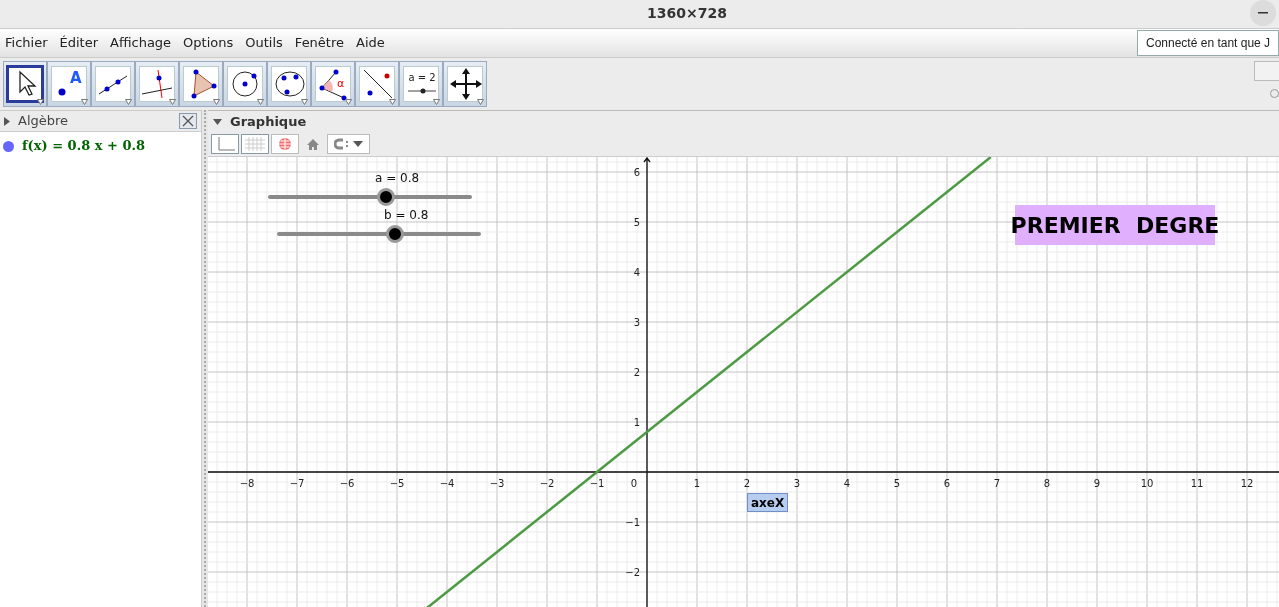 The height and width of the screenshot is (607, 1279). Describe the element at coordinates (141, 43) in the screenshot. I see `menu-item: Affichage` at that location.